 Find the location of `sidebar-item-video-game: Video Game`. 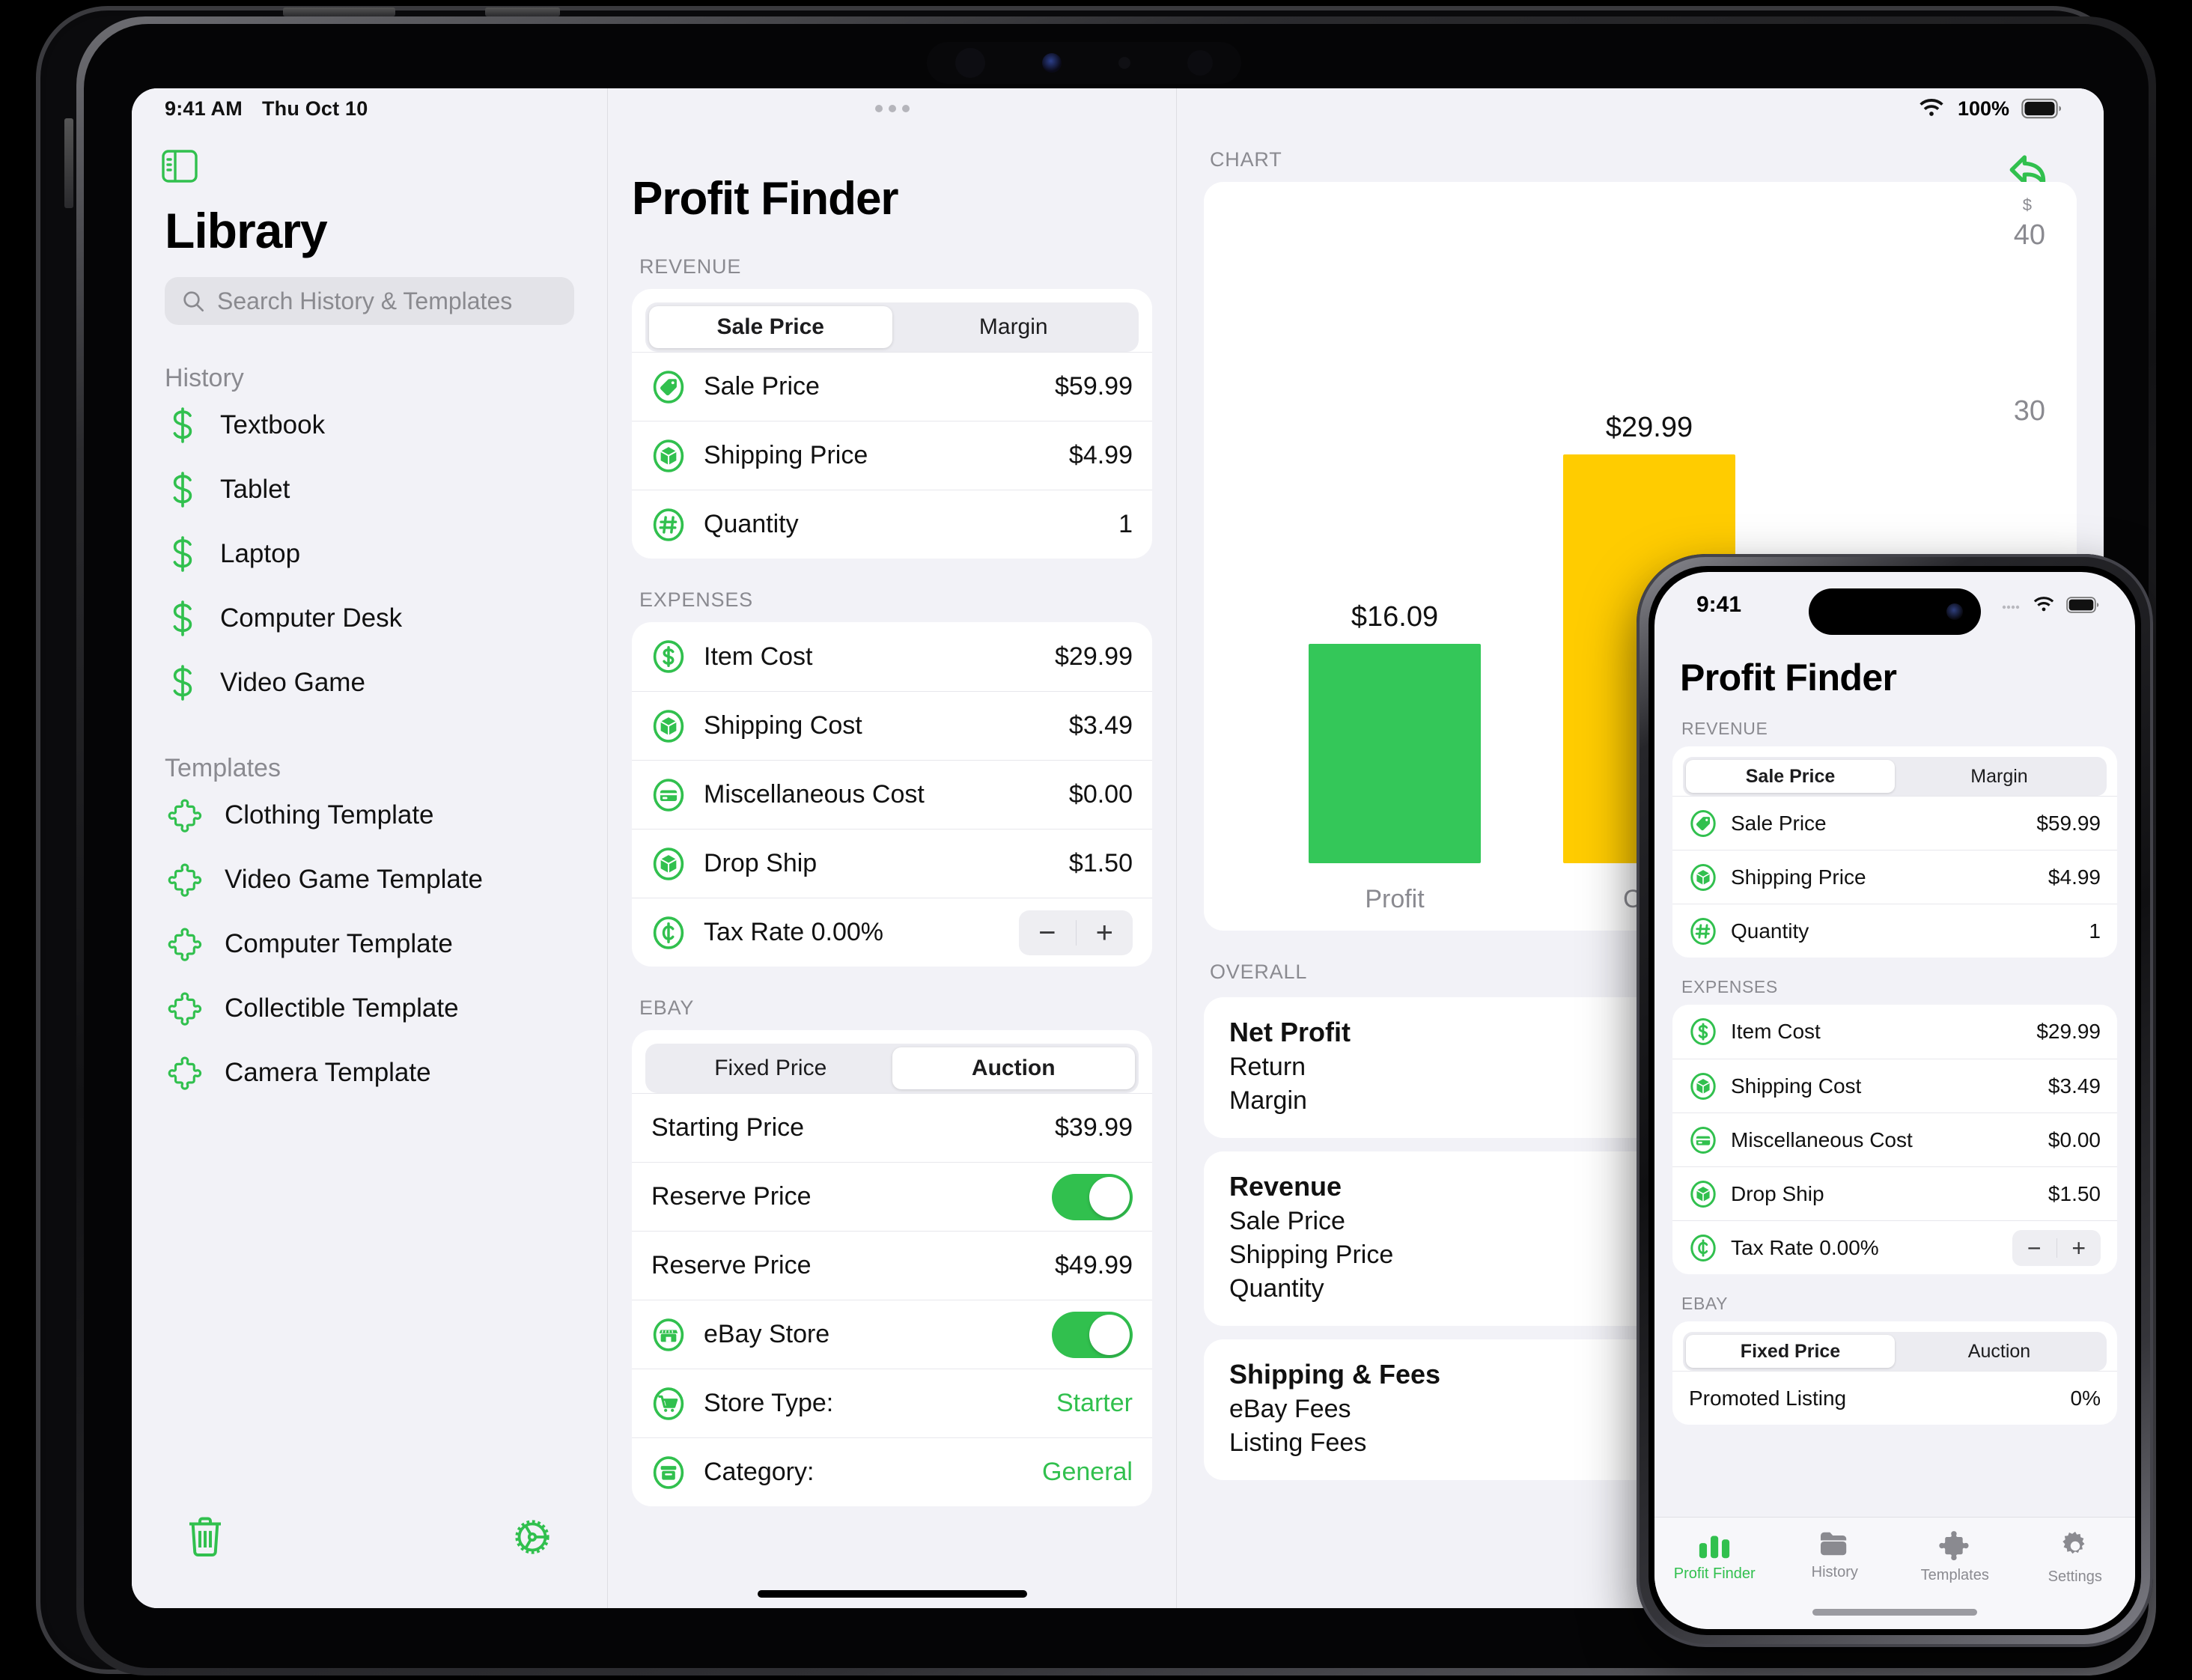

sidebar-item-video-game: Video Game is located at coordinates (388, 683).